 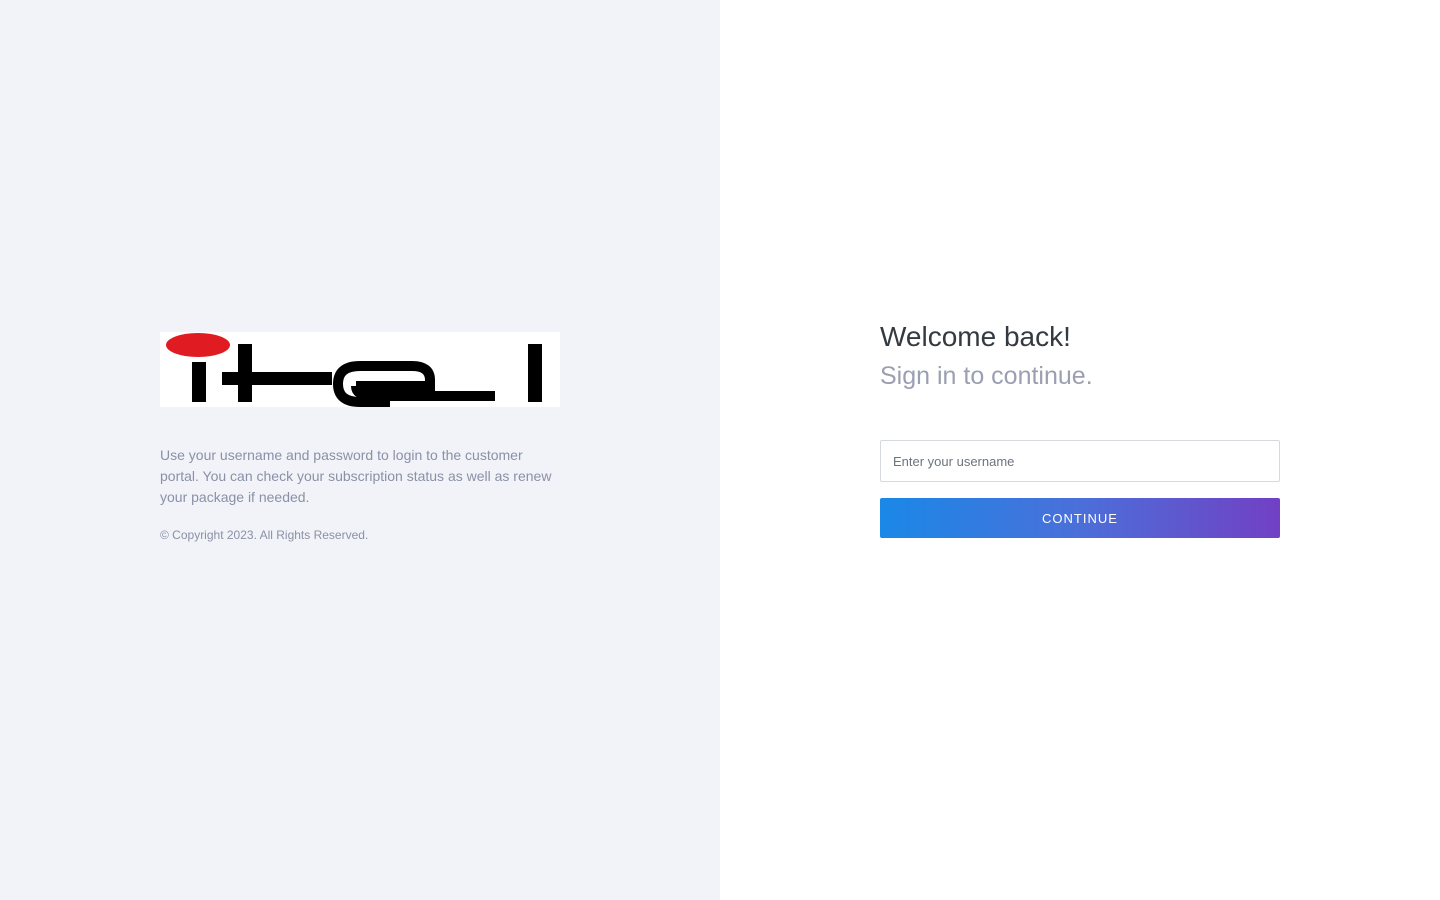 What do you see at coordinates (1080, 461) in the screenshot?
I see `username-input` at bounding box center [1080, 461].